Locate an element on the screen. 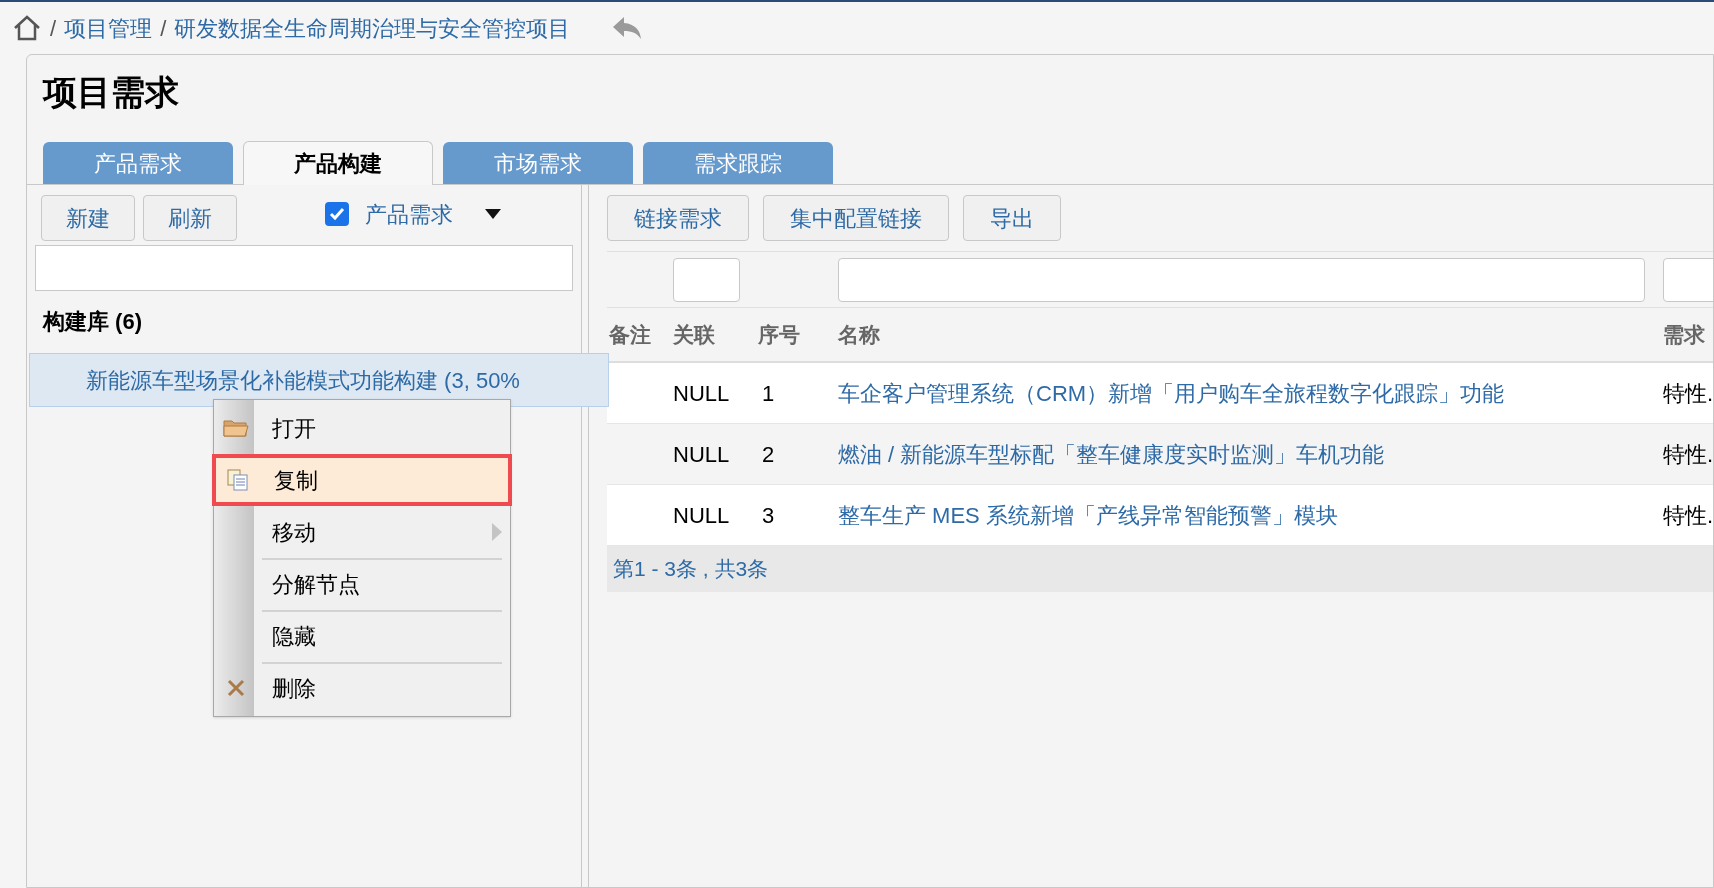 The height and width of the screenshot is (888, 1714). table-cell: 1 is located at coordinates (768, 393).